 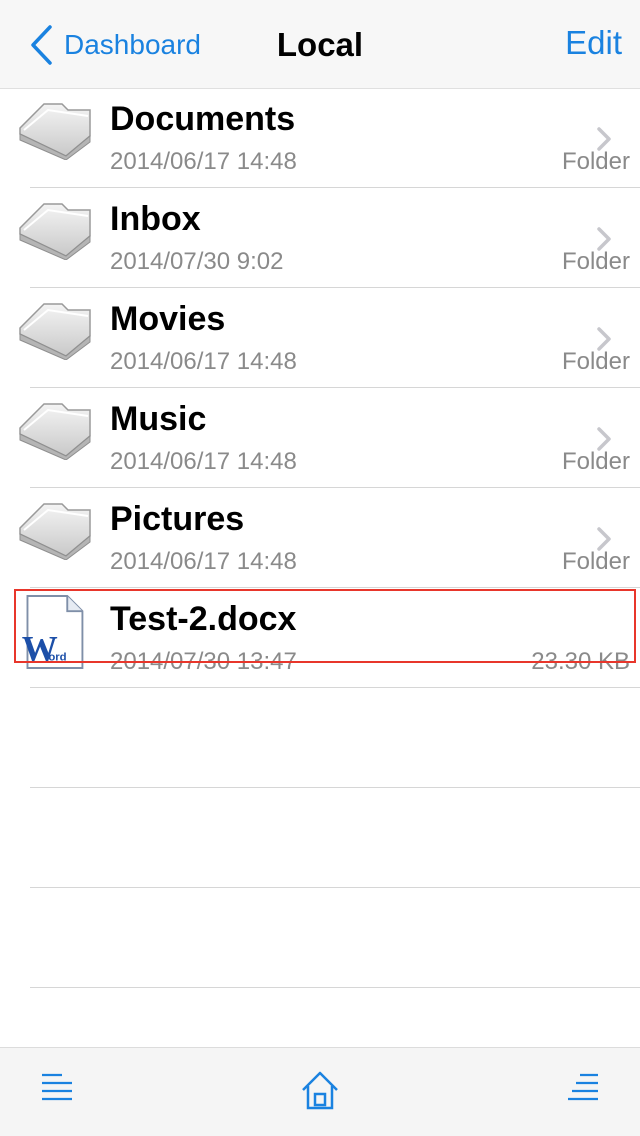 I want to click on item-name: Pictures, so click(x=177, y=519).